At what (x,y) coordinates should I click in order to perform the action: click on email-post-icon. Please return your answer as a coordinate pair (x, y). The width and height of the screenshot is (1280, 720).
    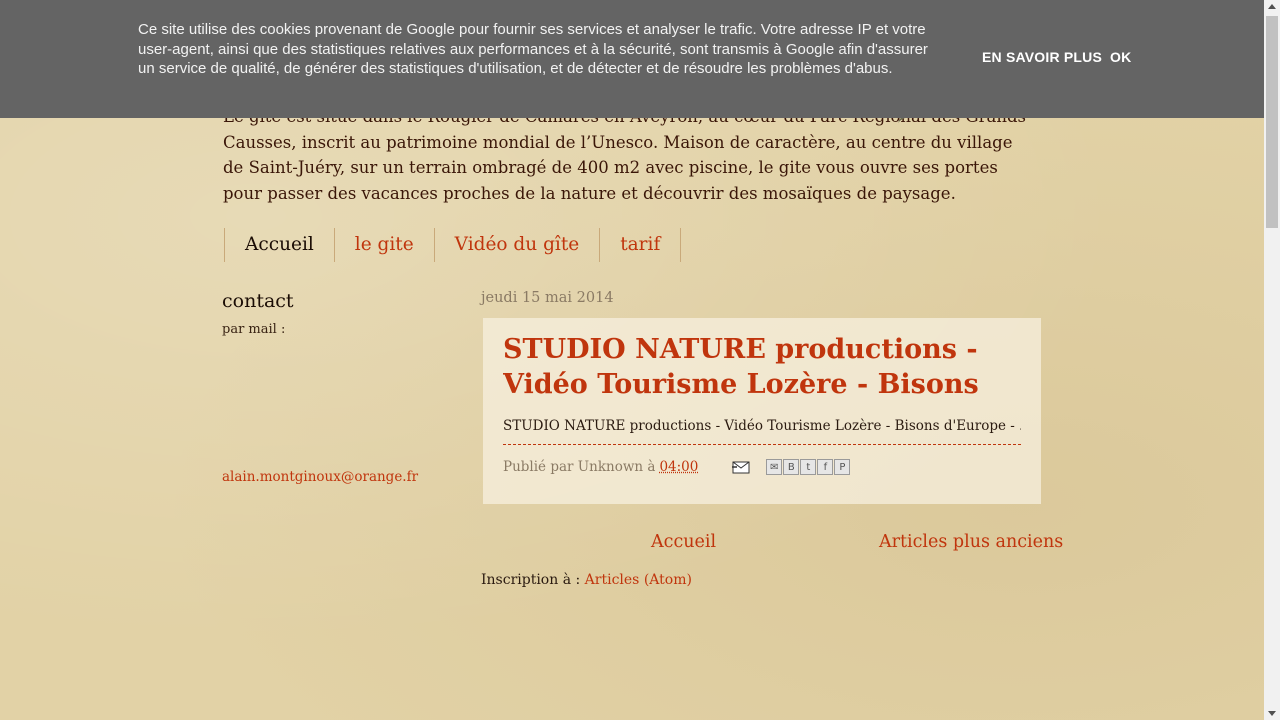
    Looking at the image, I should click on (741, 467).